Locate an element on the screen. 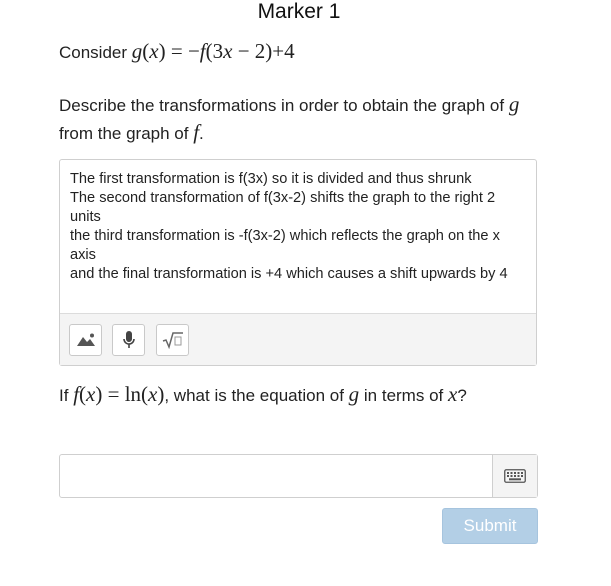 This screenshot has width=611, height=586. question-text: . is located at coordinates (201, 133).